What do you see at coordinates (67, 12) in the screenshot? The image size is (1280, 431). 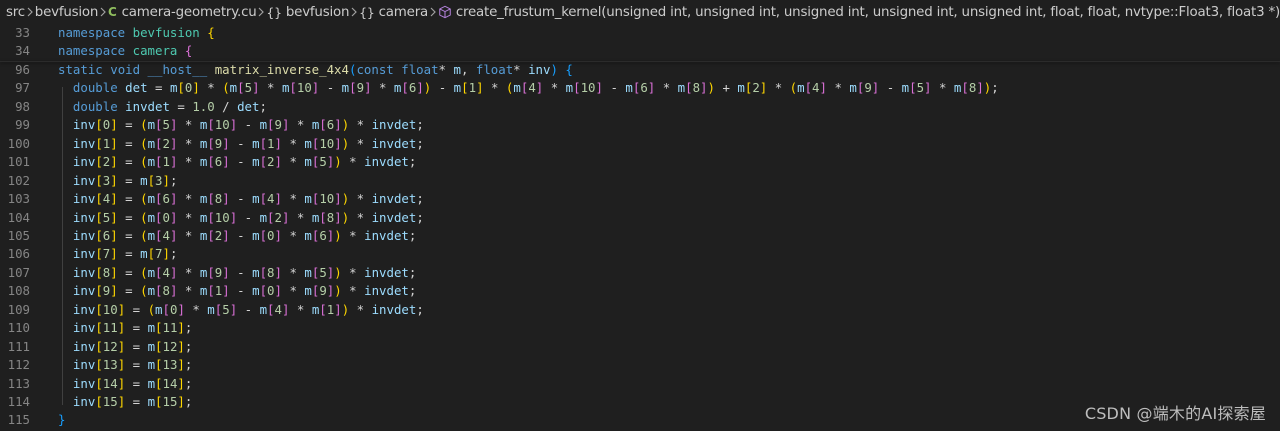 I see `breadcrumb-item-bevfusion-folder: bevfusion` at bounding box center [67, 12].